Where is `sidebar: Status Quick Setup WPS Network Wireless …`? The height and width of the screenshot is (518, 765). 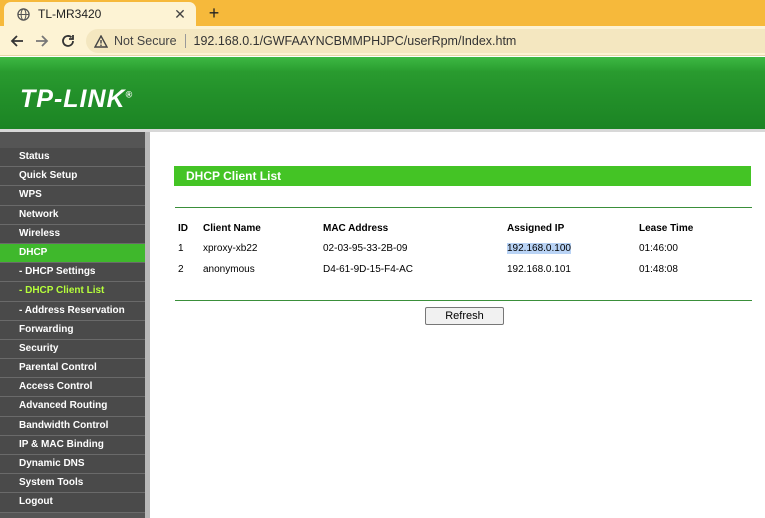
sidebar: Status Quick Setup WPS Network Wireless … is located at coordinates (75, 325).